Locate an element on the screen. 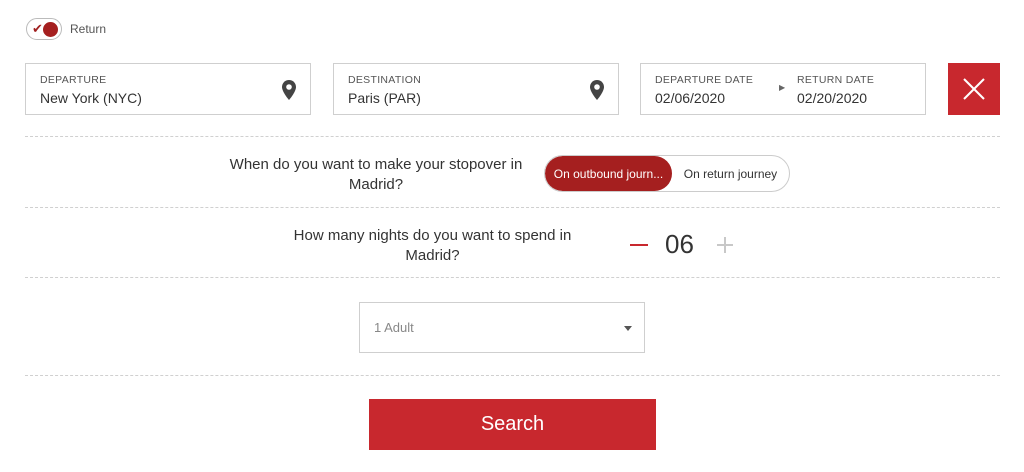 The width and height of the screenshot is (1024, 472). nights-question-line2: Madrid? is located at coordinates (432, 255).